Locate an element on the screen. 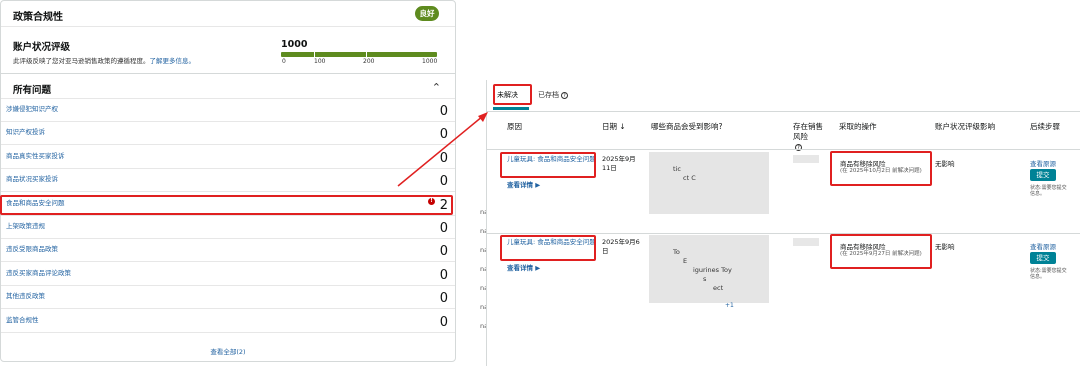 Image resolution: width=1080 pixels, height=366 pixels. annotation-arrow is located at coordinates (442, 149).